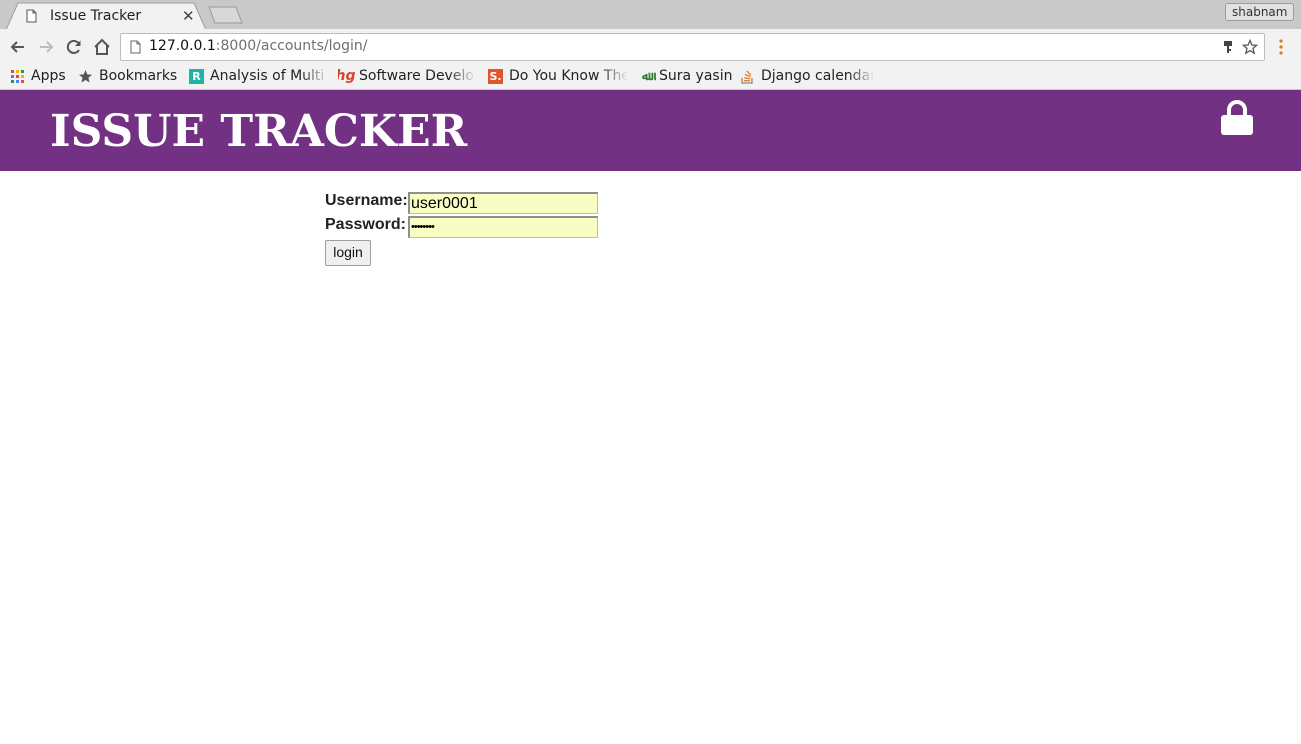 The image size is (1301, 744). I want to click on hg-icon: hg, so click(347, 76).